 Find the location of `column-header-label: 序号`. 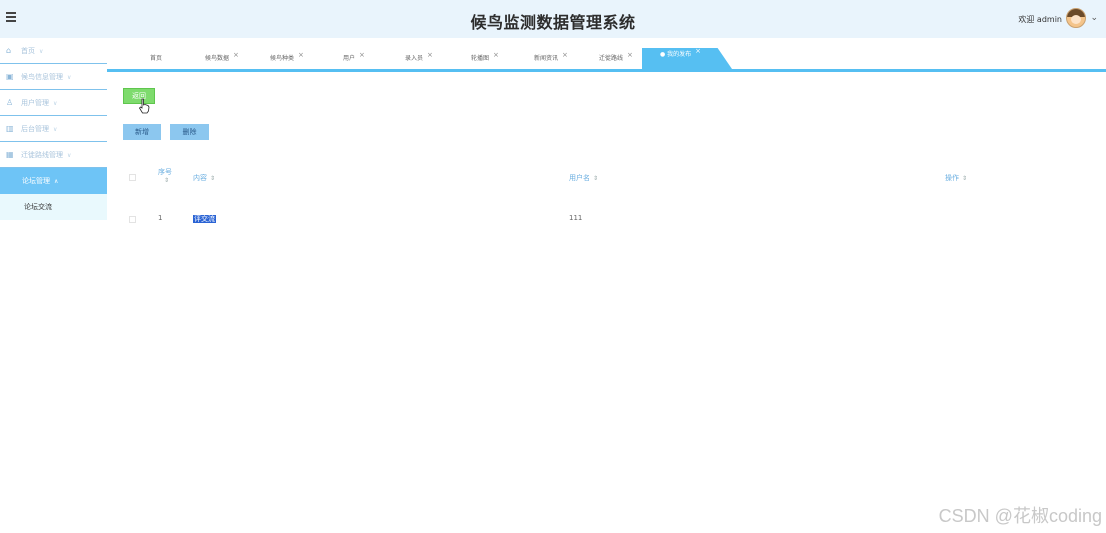

column-header-label: 序号 is located at coordinates (165, 172).